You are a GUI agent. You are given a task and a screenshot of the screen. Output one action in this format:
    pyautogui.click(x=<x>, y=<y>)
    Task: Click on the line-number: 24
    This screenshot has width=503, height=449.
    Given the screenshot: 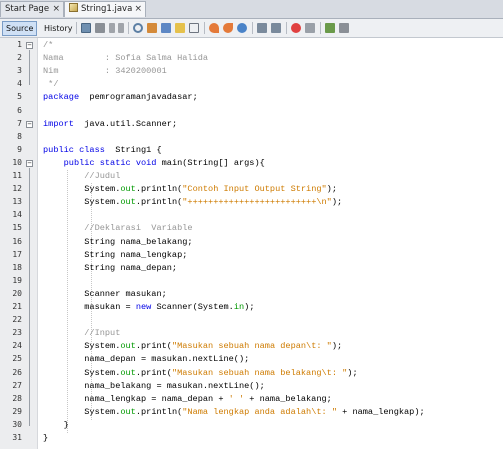 What is the action you would take?
    pyautogui.click(x=17, y=346)
    